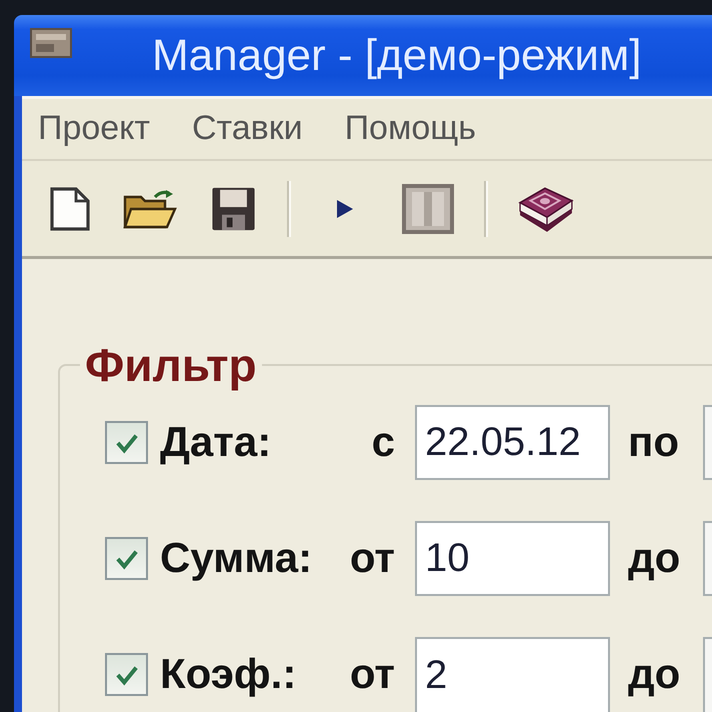  I want to click on folder-icon, so click(150, 208).